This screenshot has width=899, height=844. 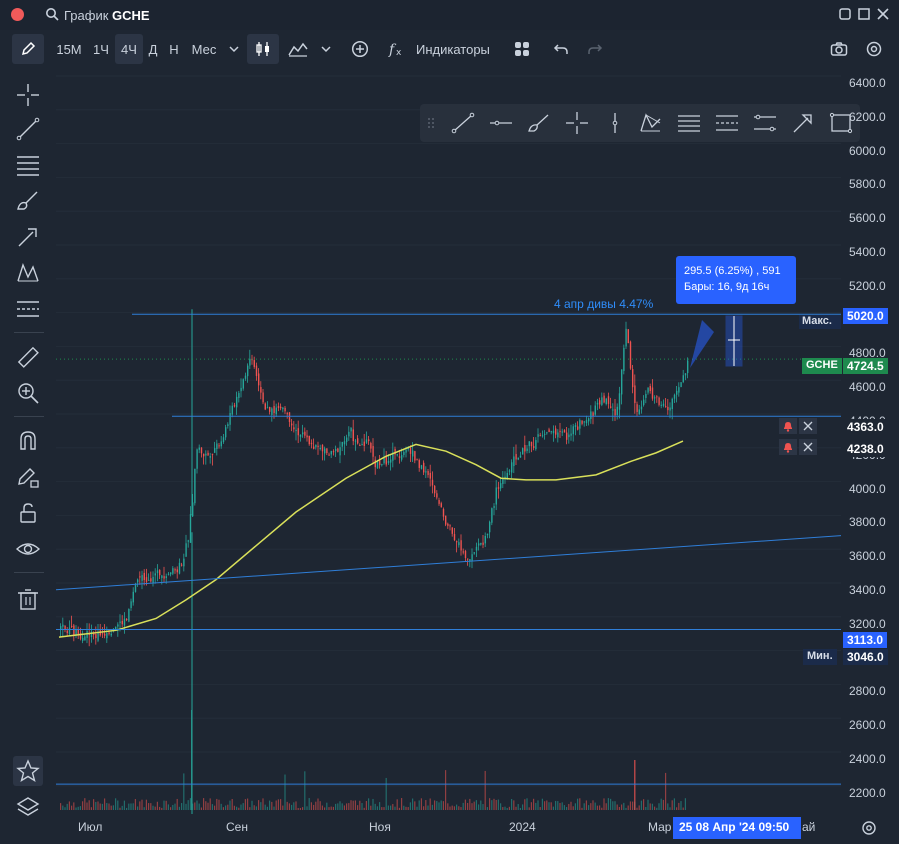 I want to click on timeframe-month: Мес, so click(x=204, y=49).